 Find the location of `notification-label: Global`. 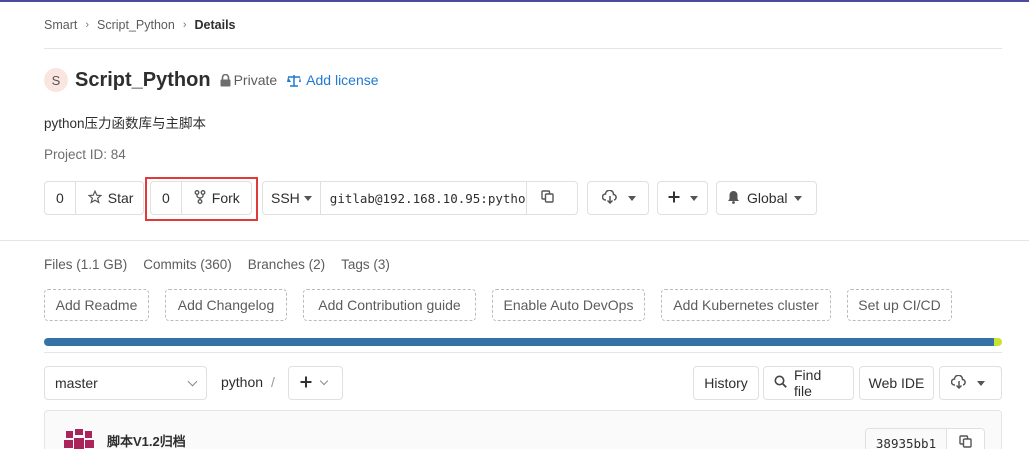

notification-label: Global is located at coordinates (767, 198).